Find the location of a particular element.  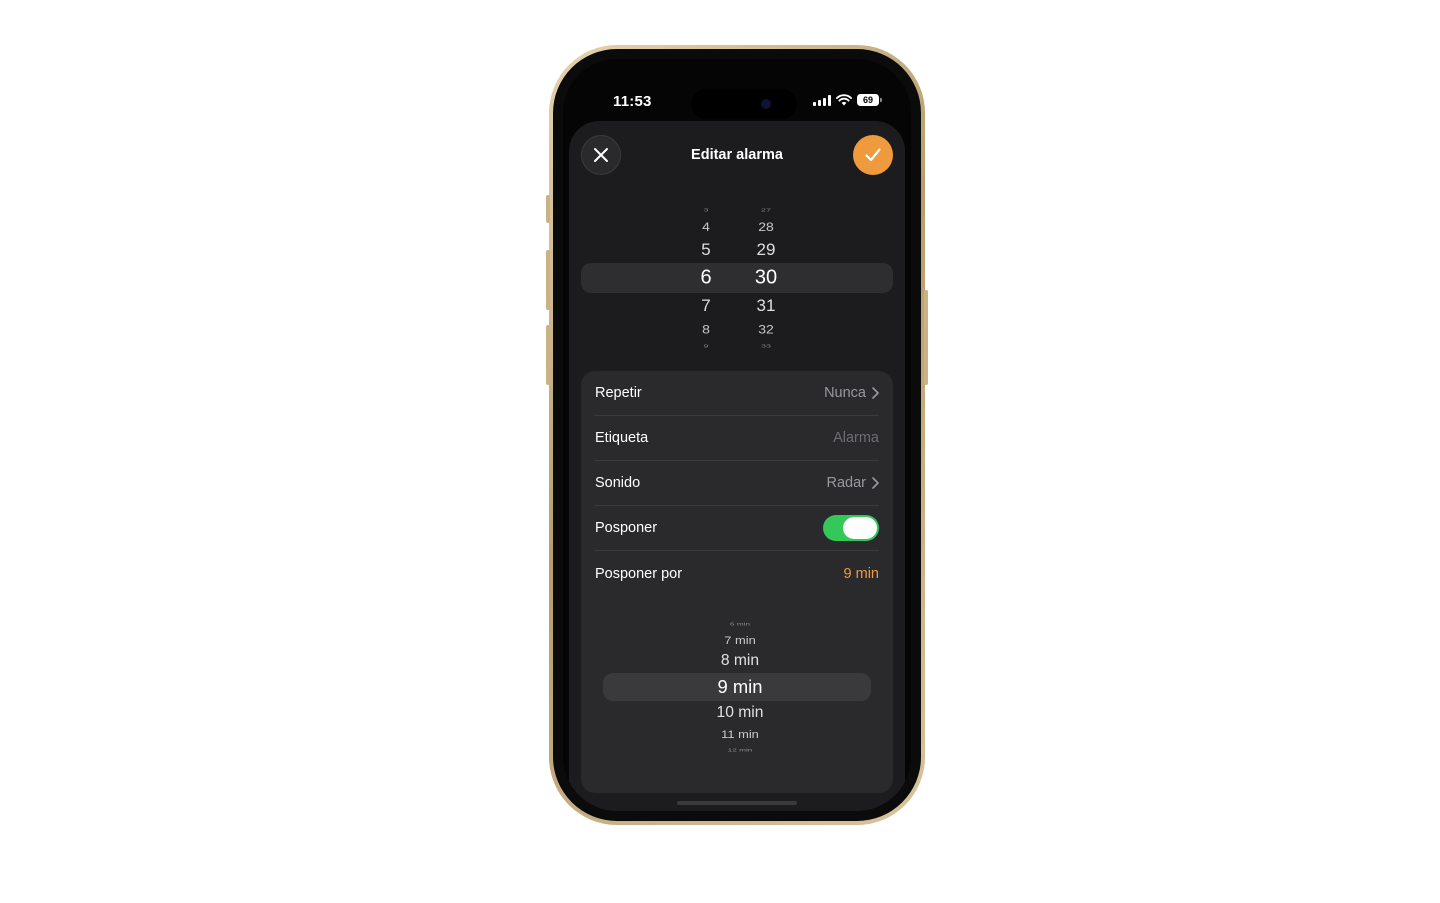

power-button is located at coordinates (926, 337).